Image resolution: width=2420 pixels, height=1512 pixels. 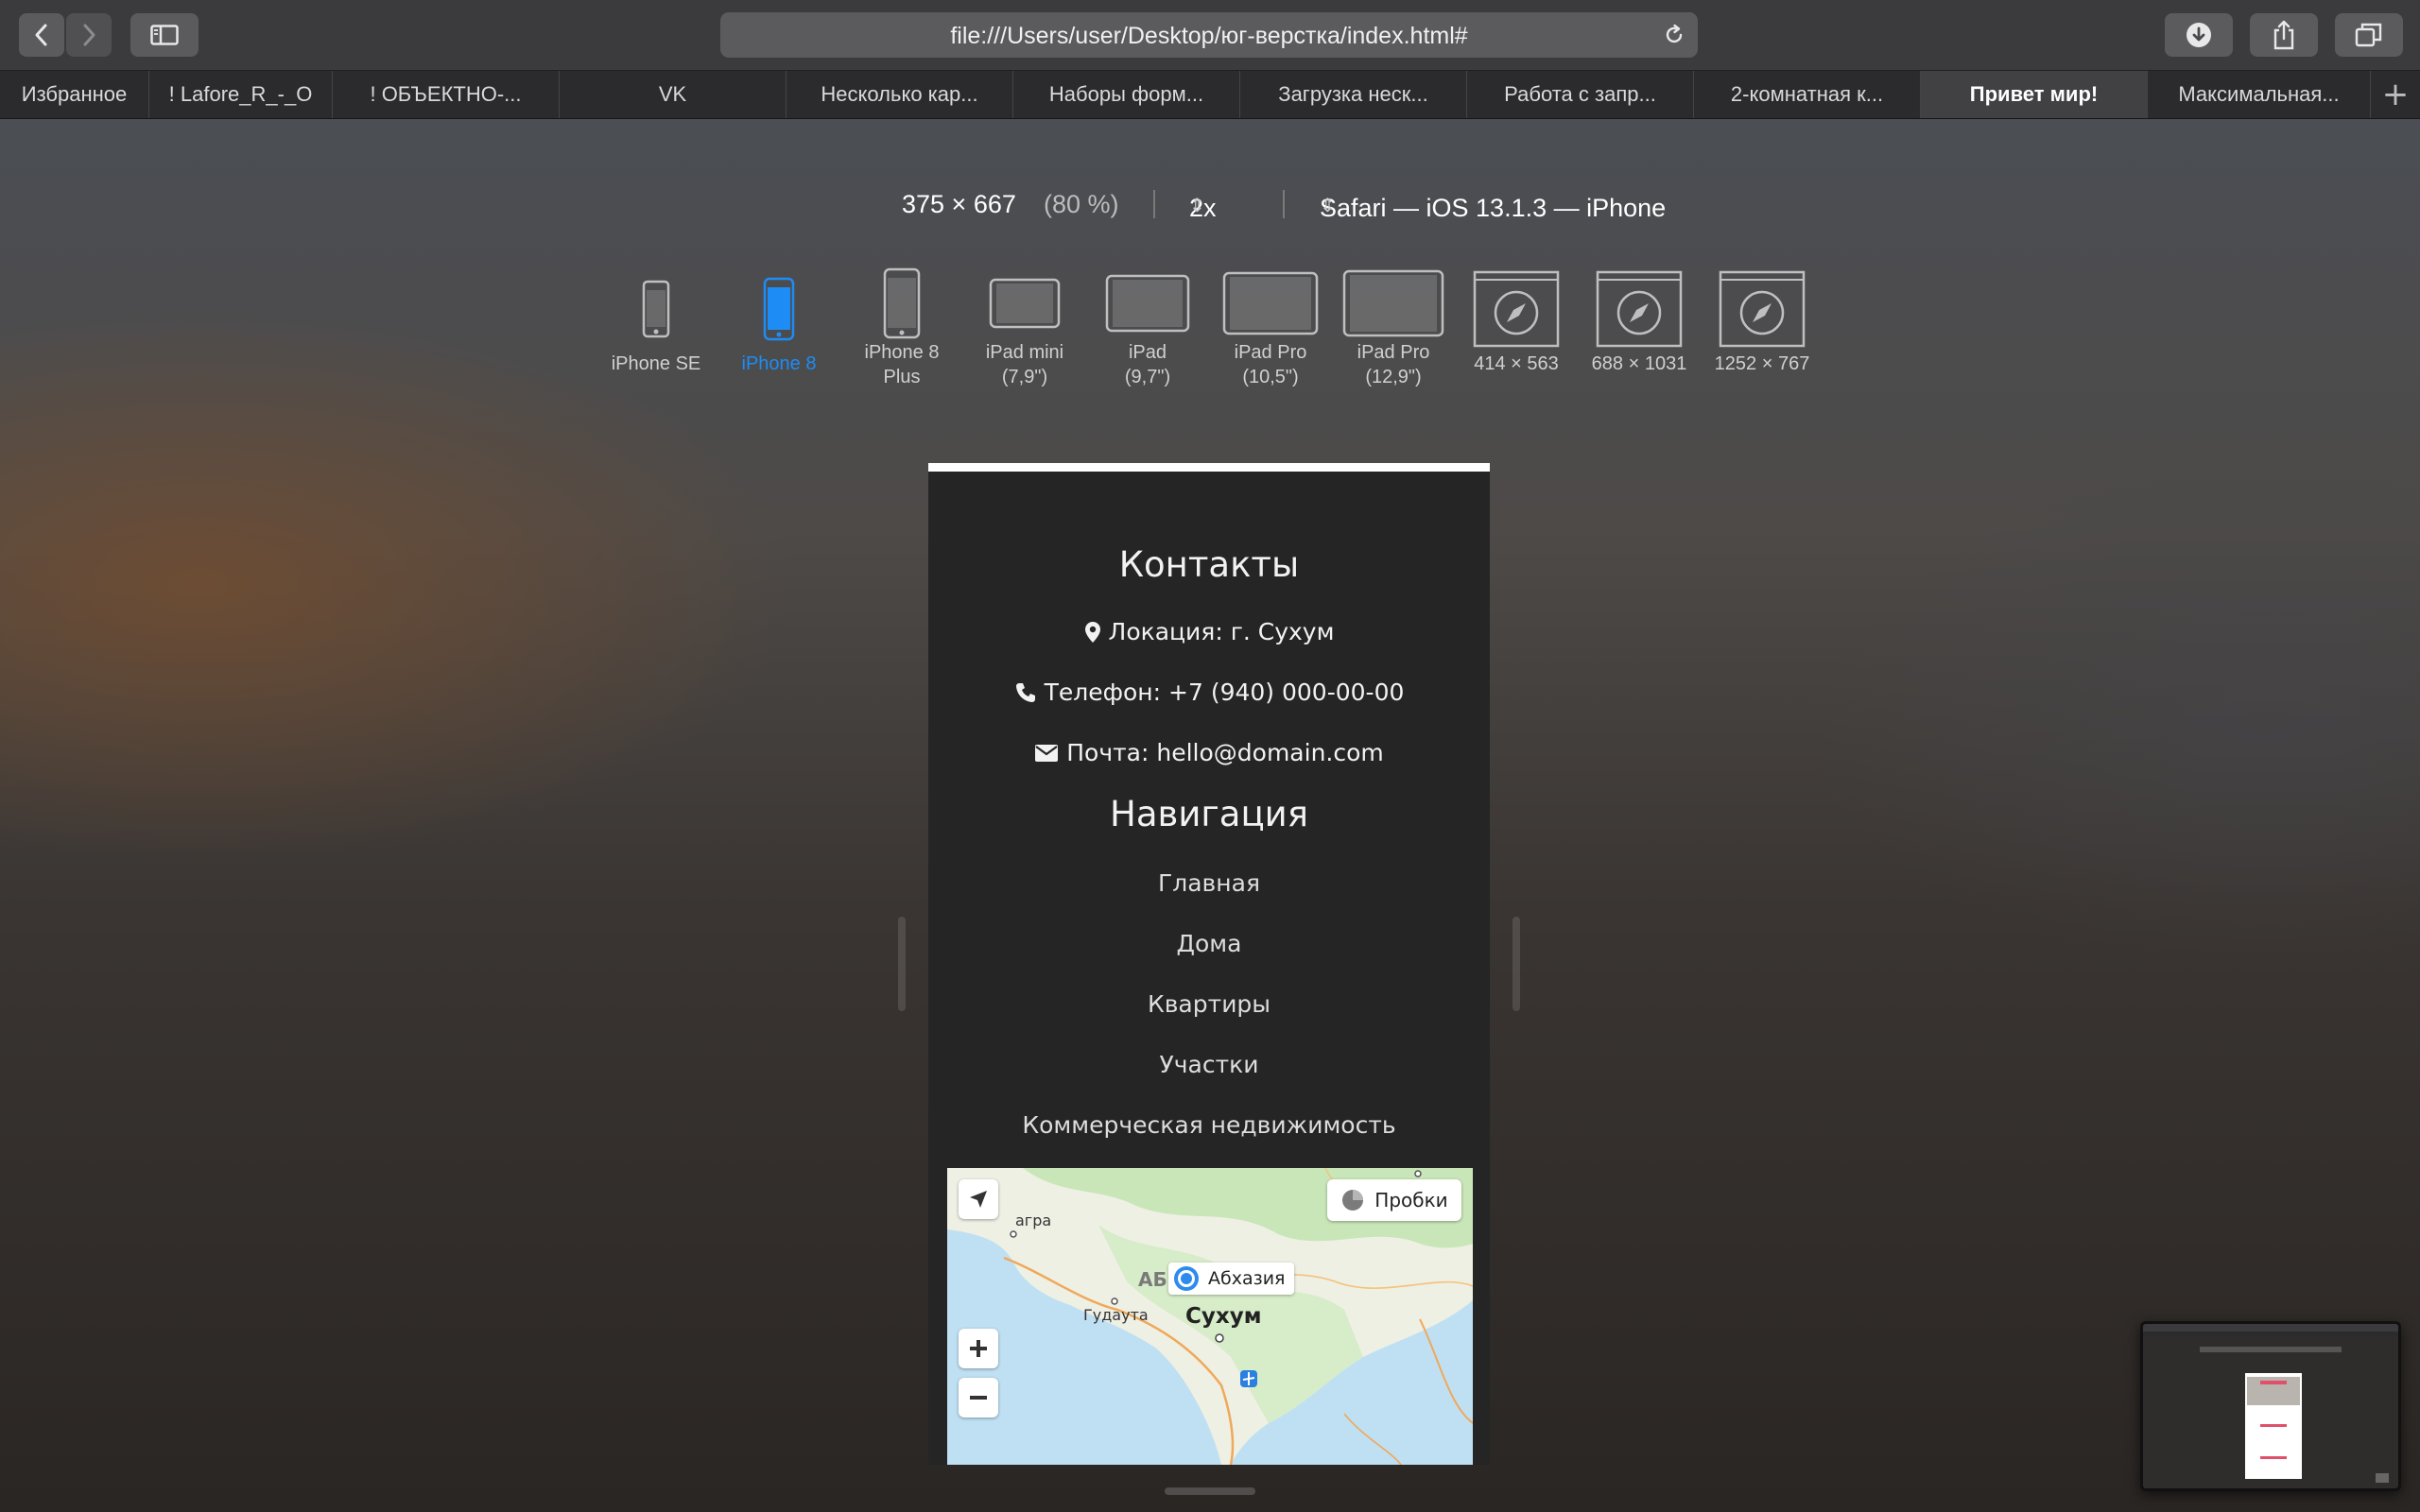 What do you see at coordinates (1516, 964) in the screenshot?
I see `resize-handle-right` at bounding box center [1516, 964].